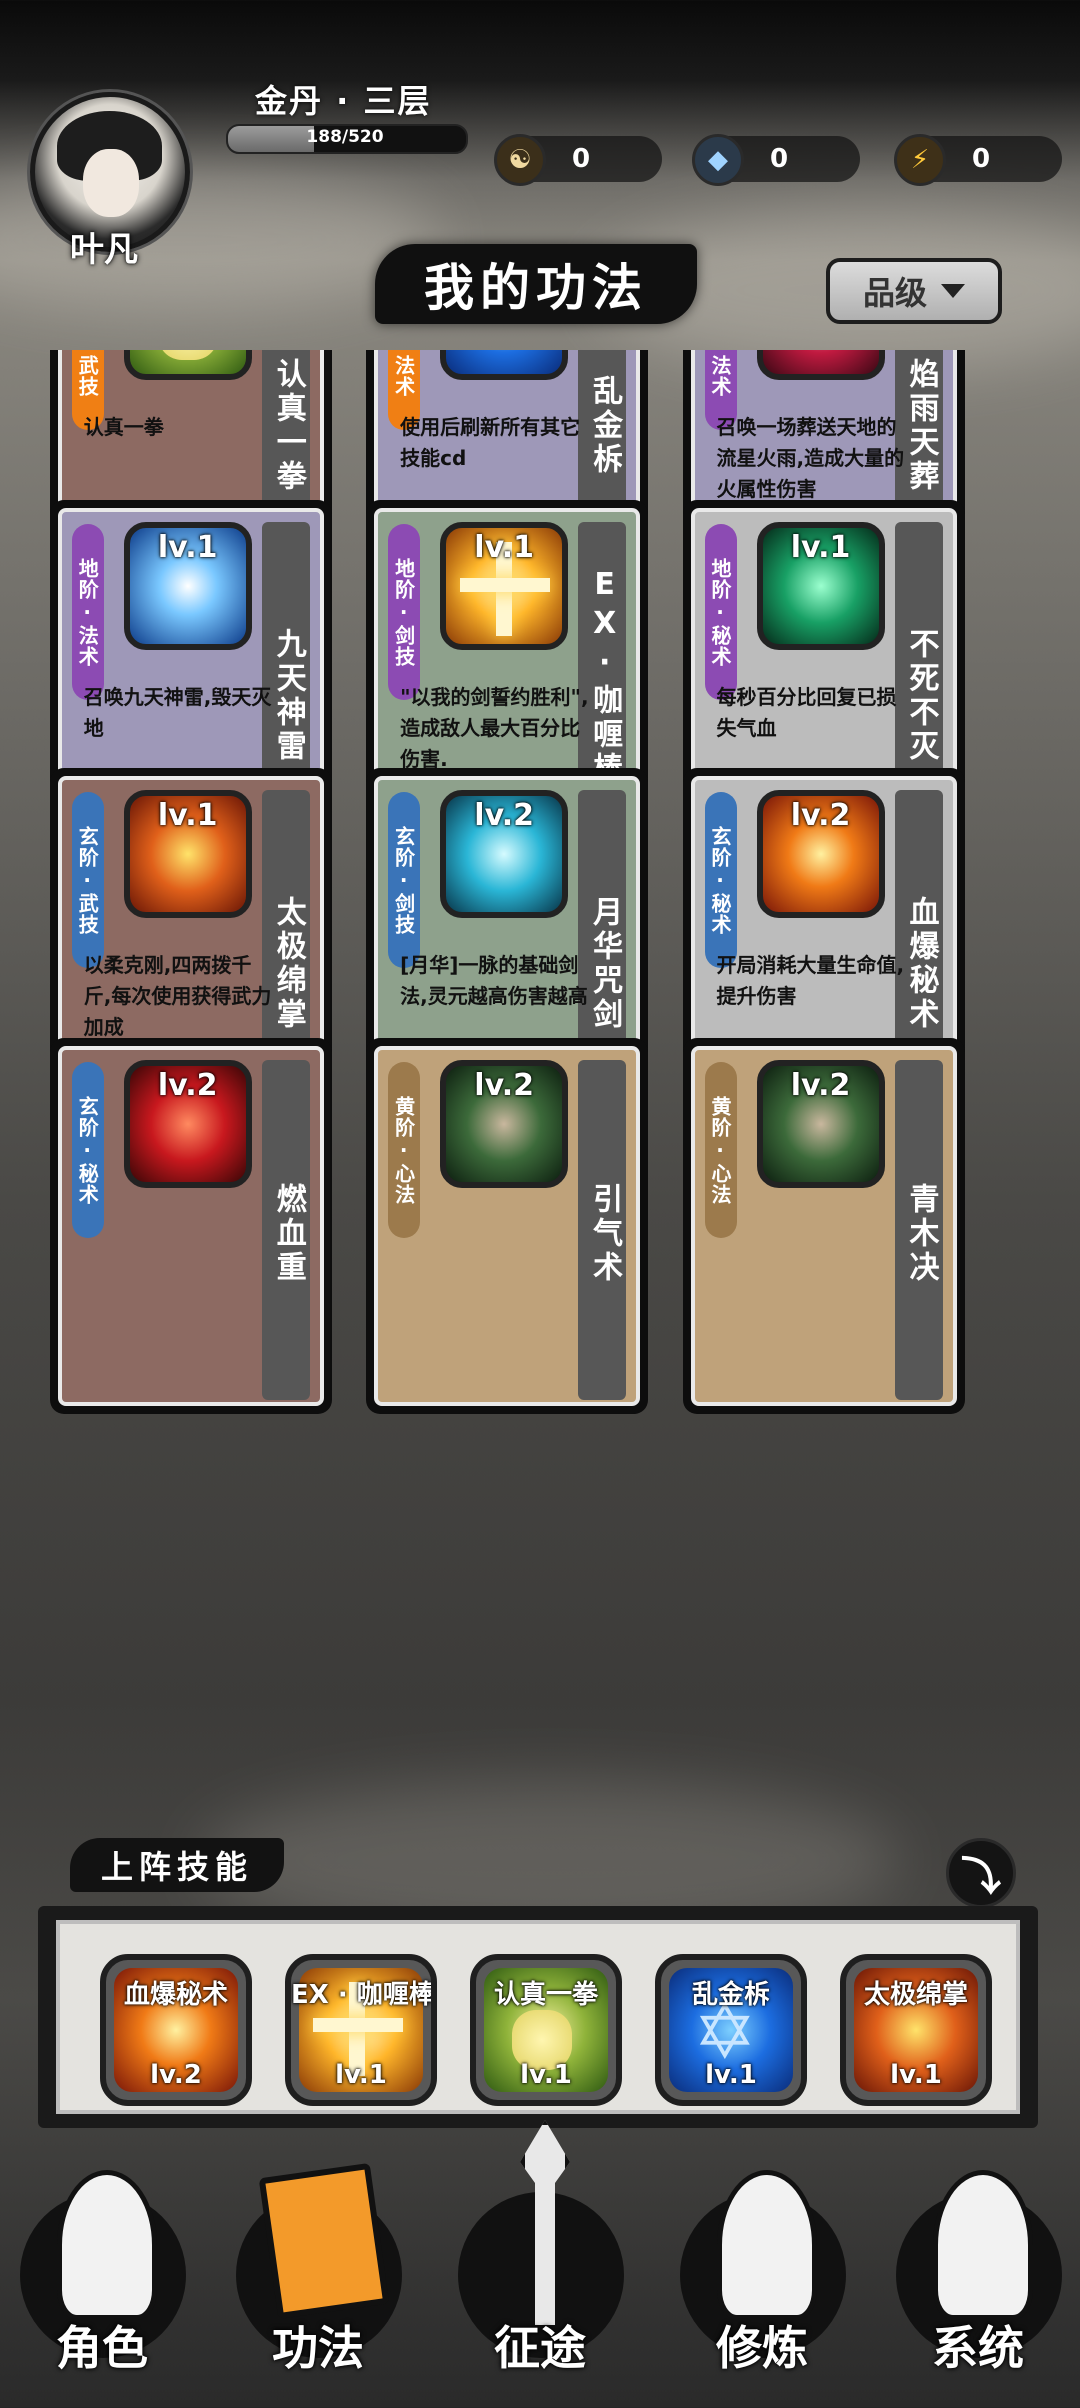  I want to click on arrow-down-icon: ⤵, so click(981, 1877).